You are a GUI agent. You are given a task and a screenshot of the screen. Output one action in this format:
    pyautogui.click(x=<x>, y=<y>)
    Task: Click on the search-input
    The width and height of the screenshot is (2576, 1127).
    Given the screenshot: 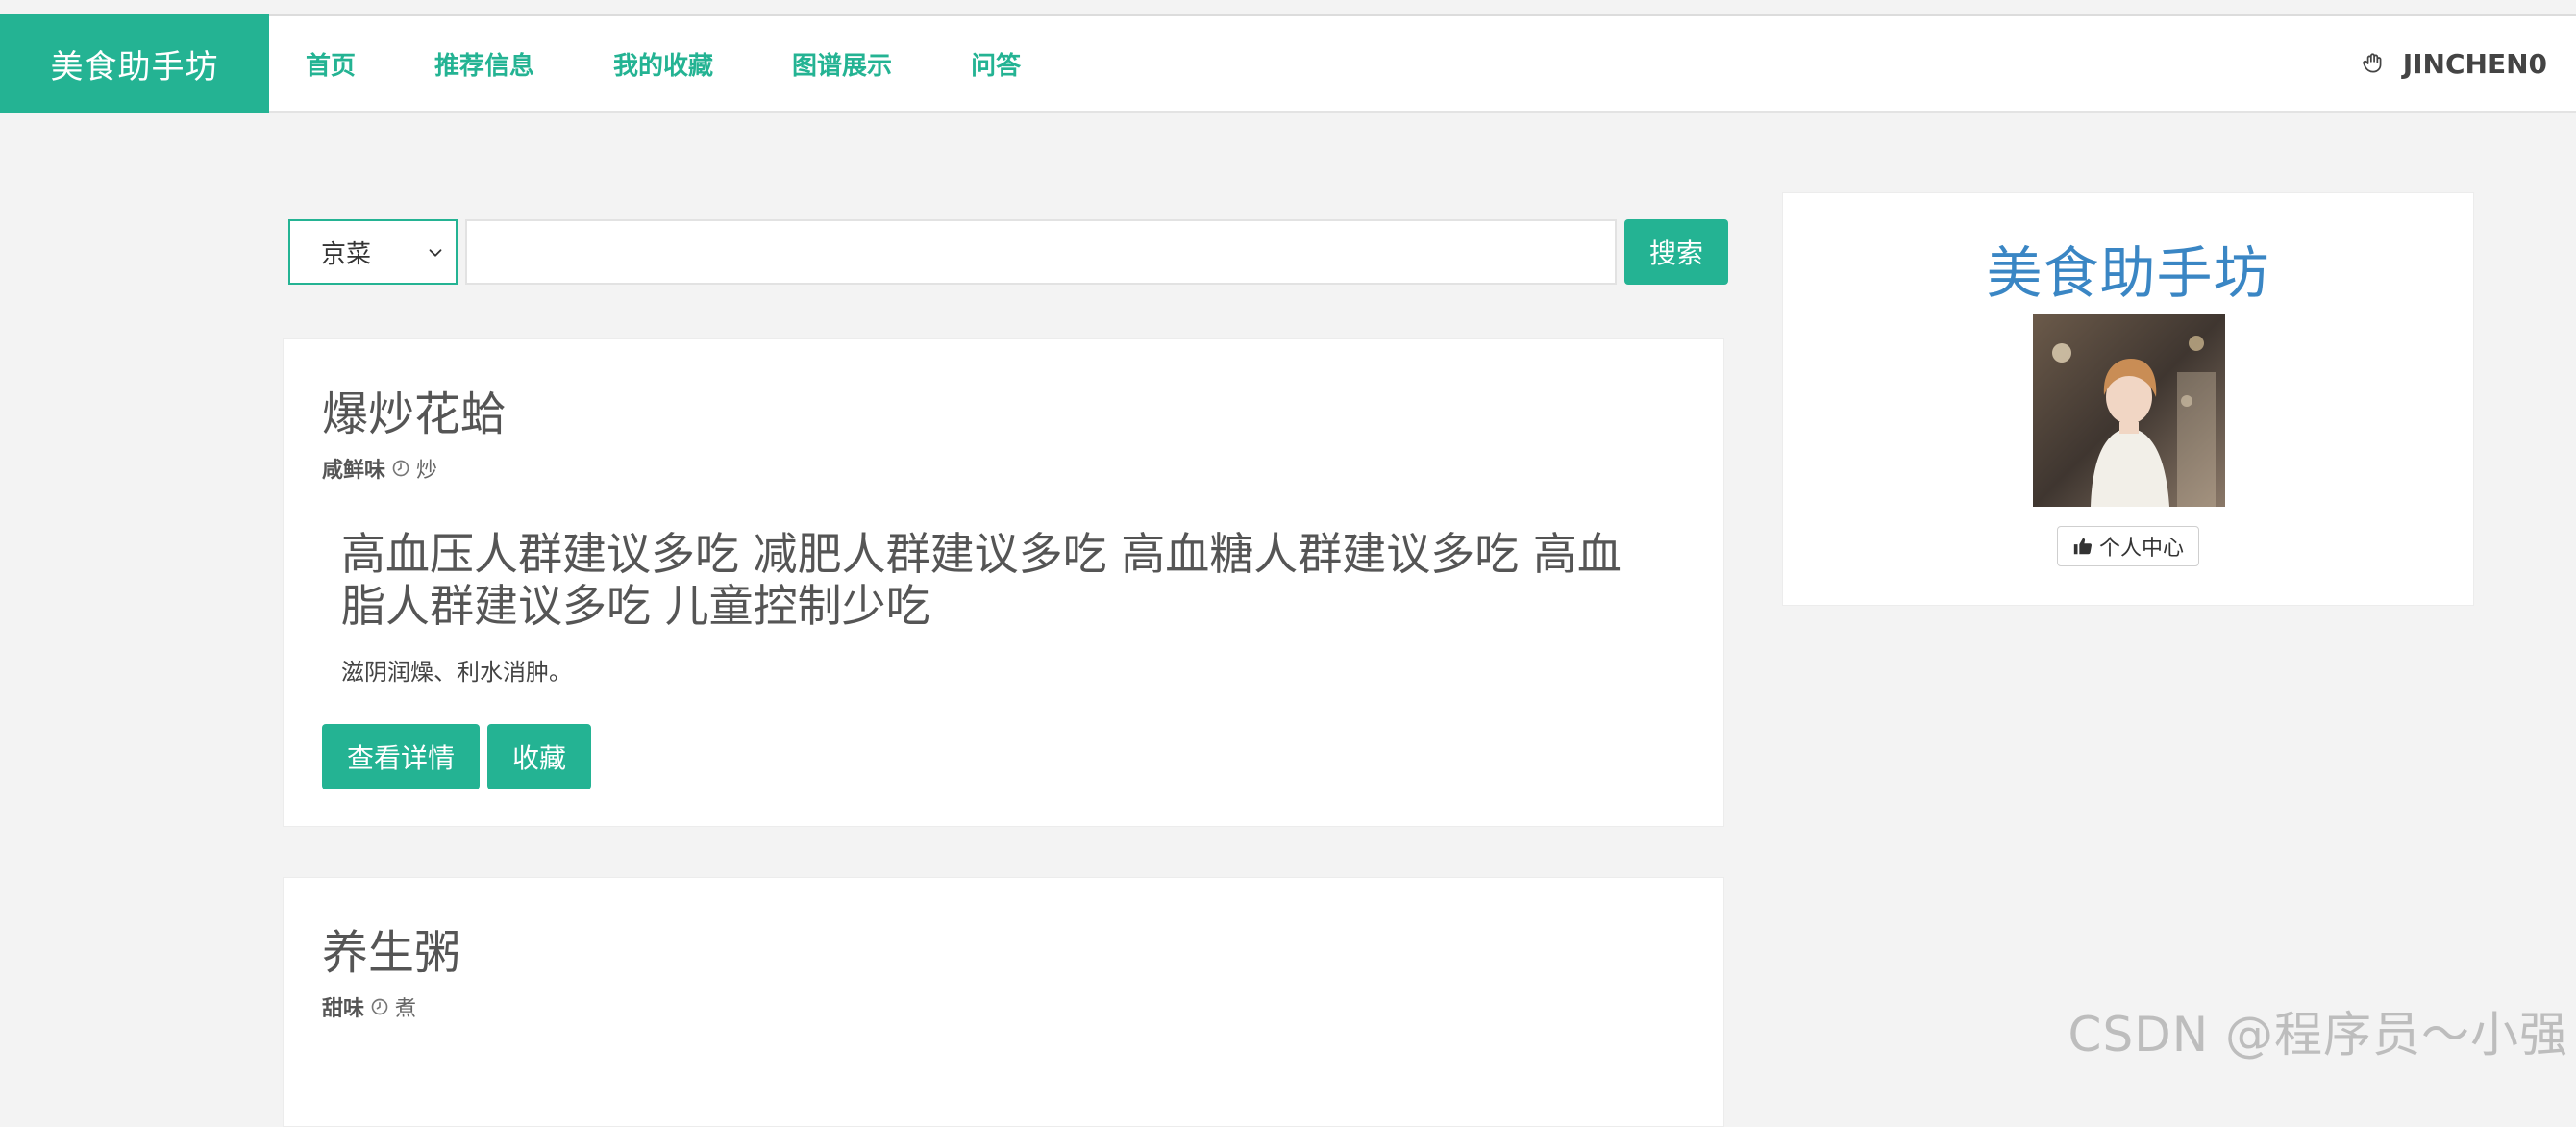 What is the action you would take?
    pyautogui.click(x=1041, y=252)
    